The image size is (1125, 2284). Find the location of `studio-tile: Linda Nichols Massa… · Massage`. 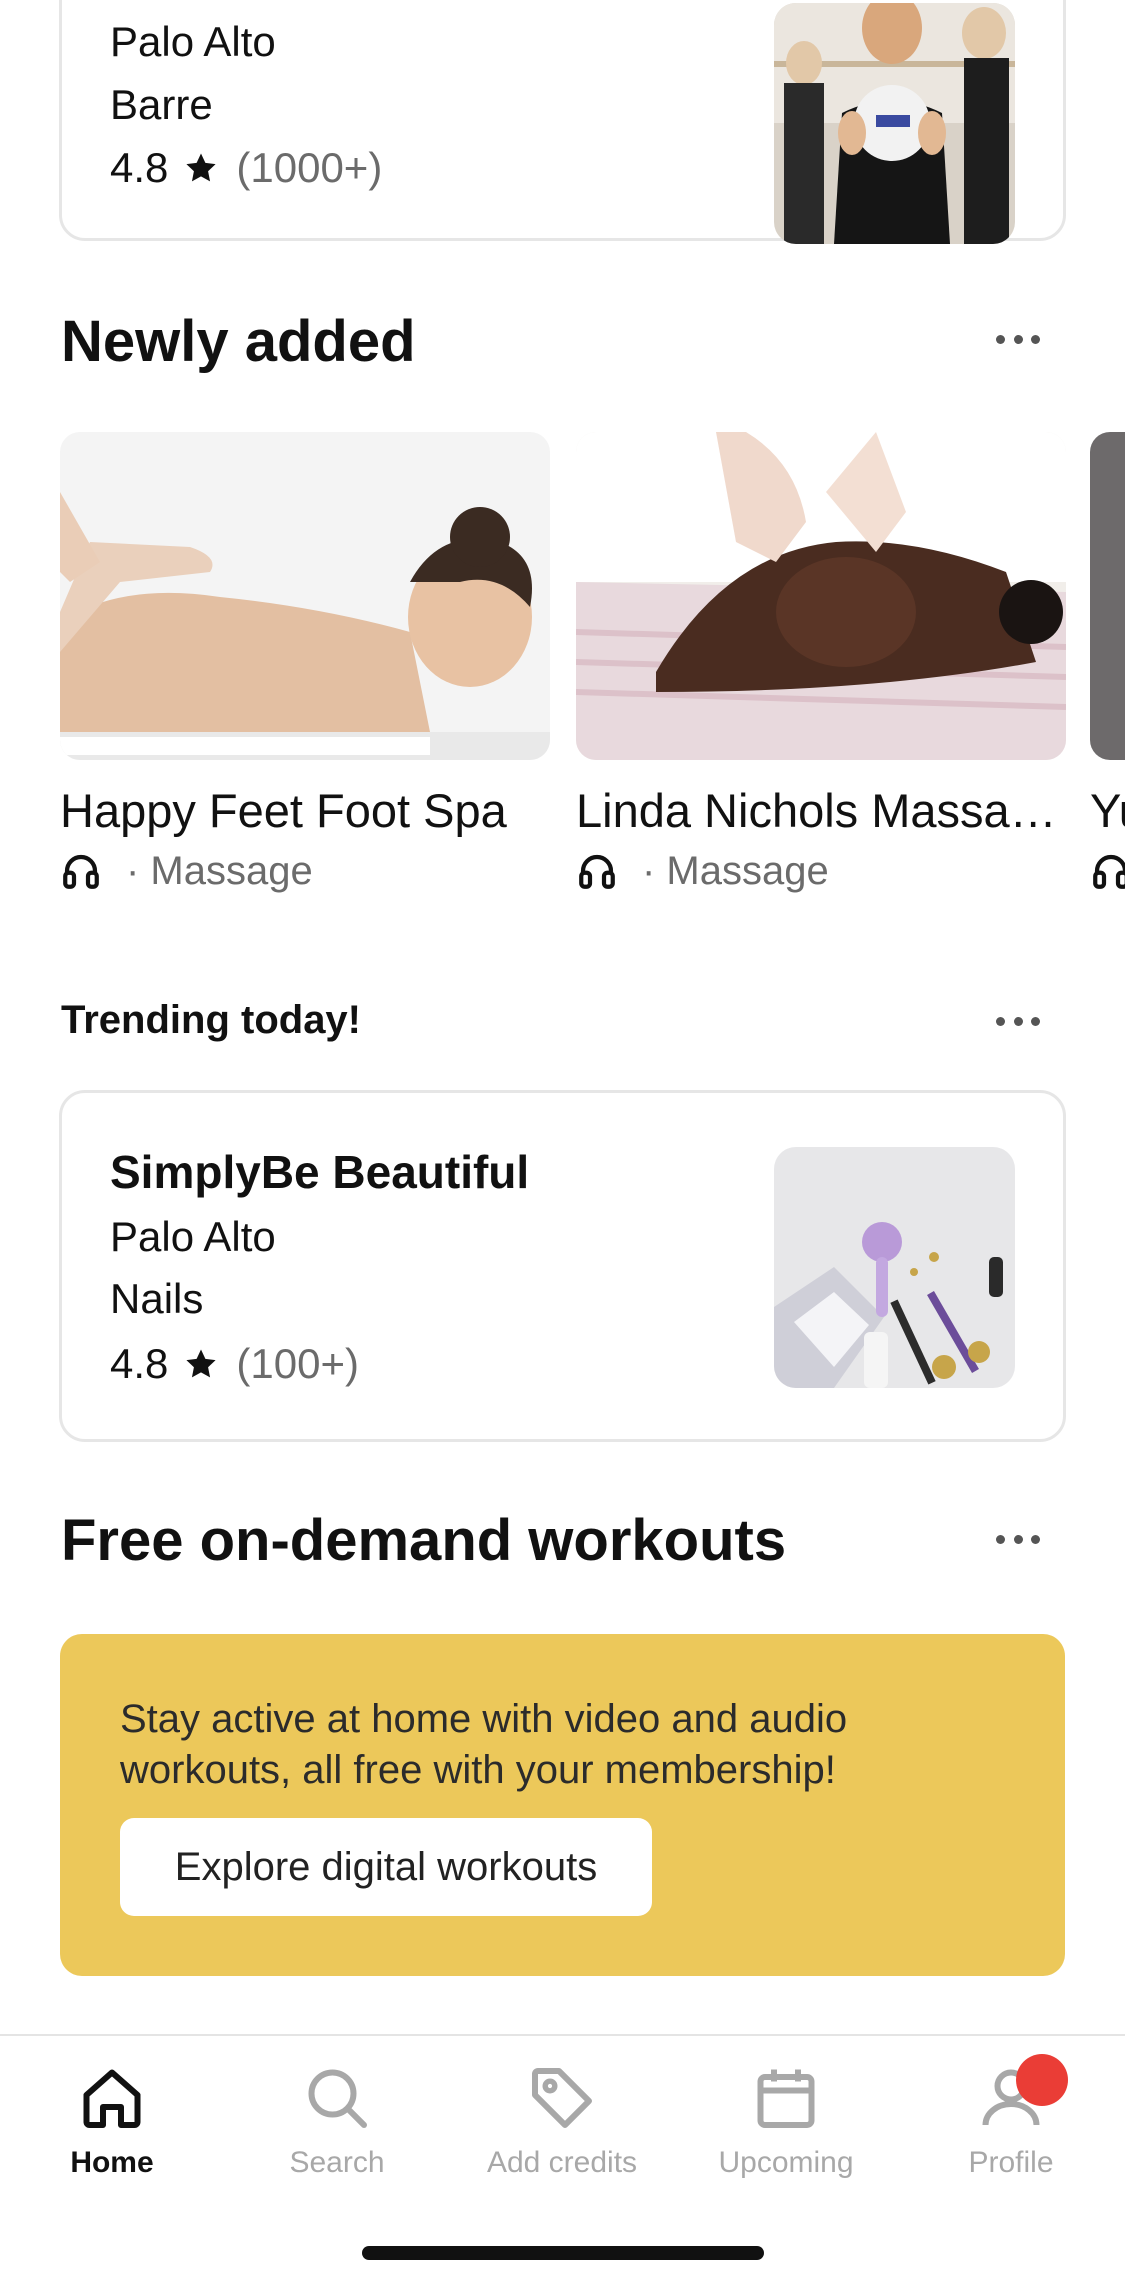

studio-tile: Linda Nichols Massa… · Massage is located at coordinates (821, 661).